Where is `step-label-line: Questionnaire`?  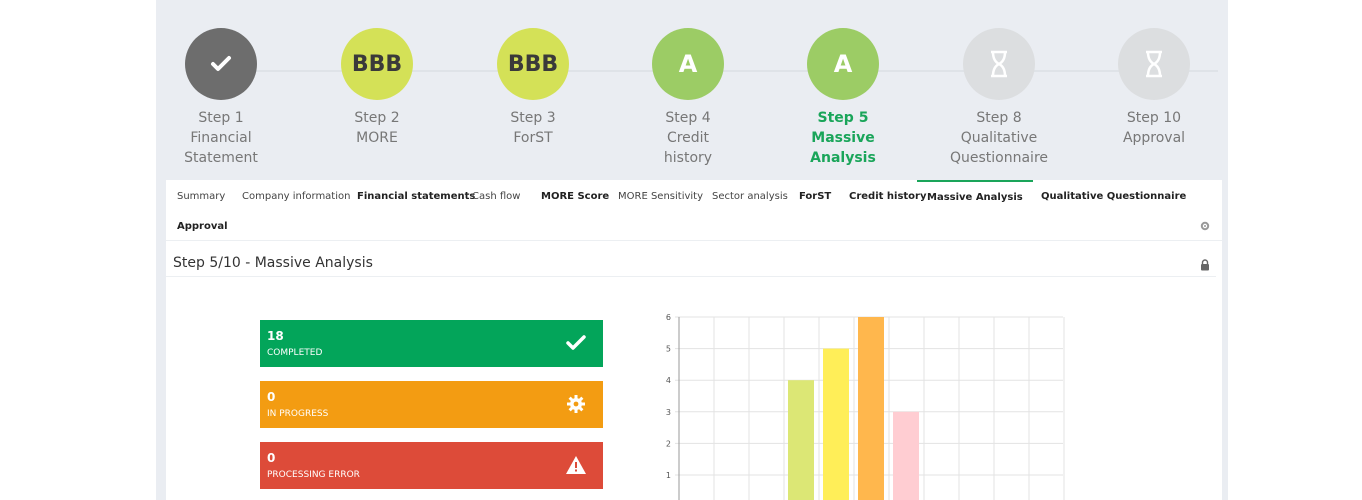 step-label-line: Questionnaire is located at coordinates (999, 158).